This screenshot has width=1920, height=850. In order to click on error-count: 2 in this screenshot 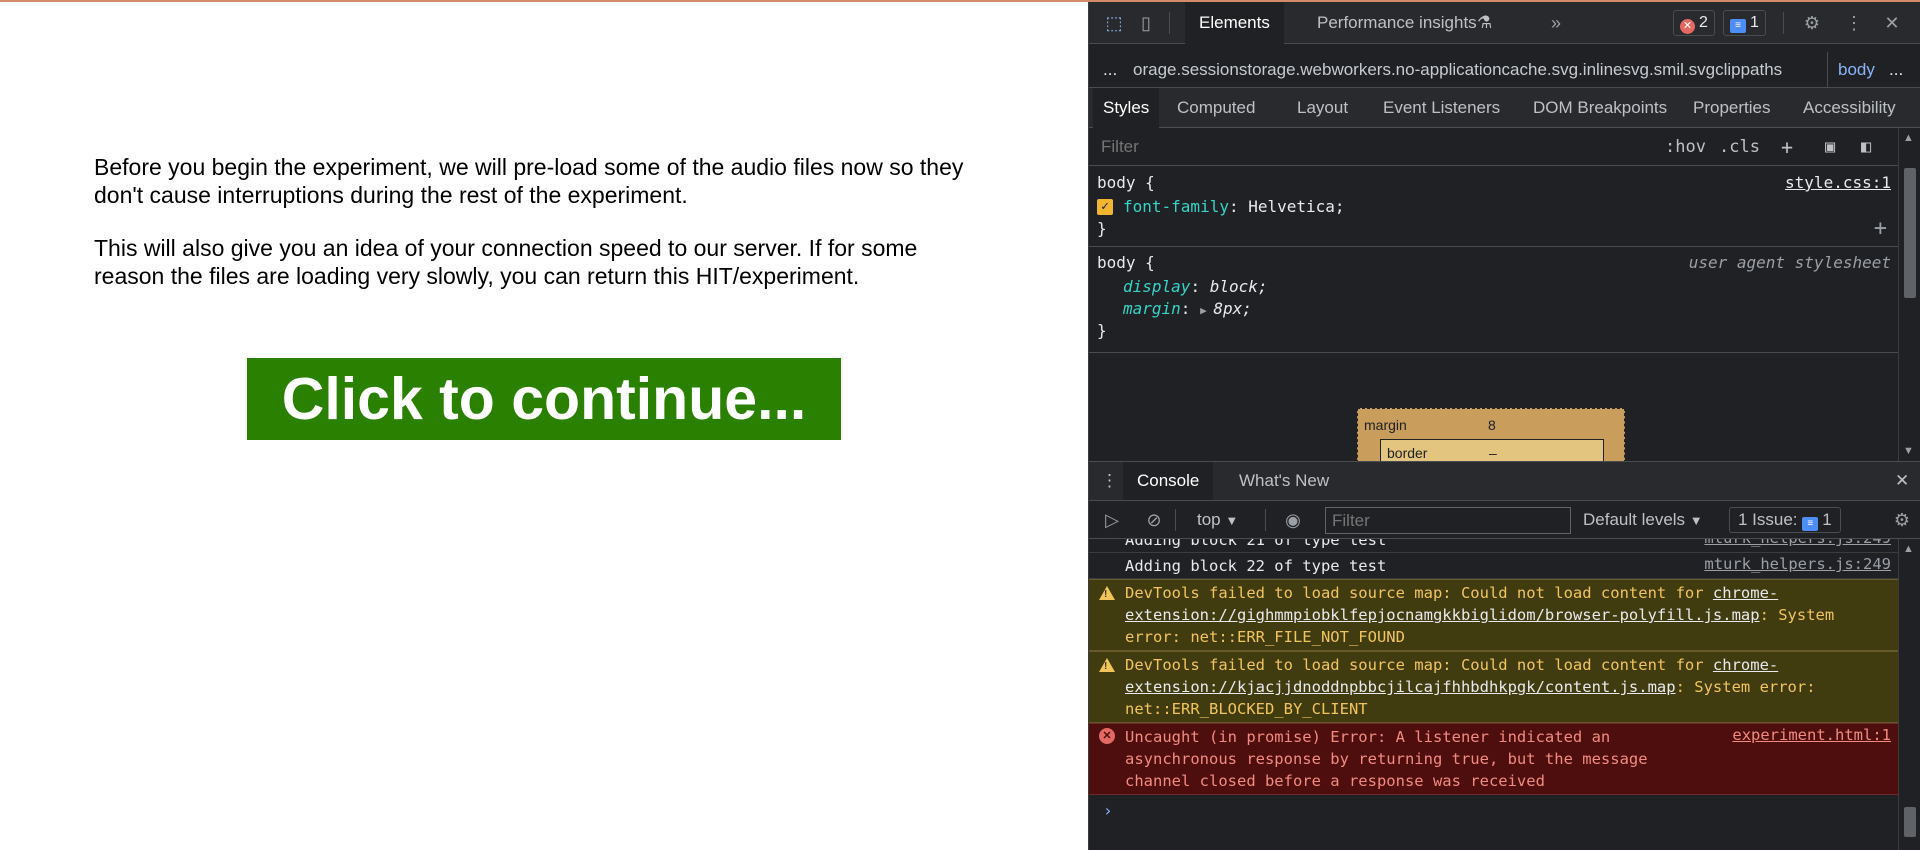, I will do `click(1703, 22)`.